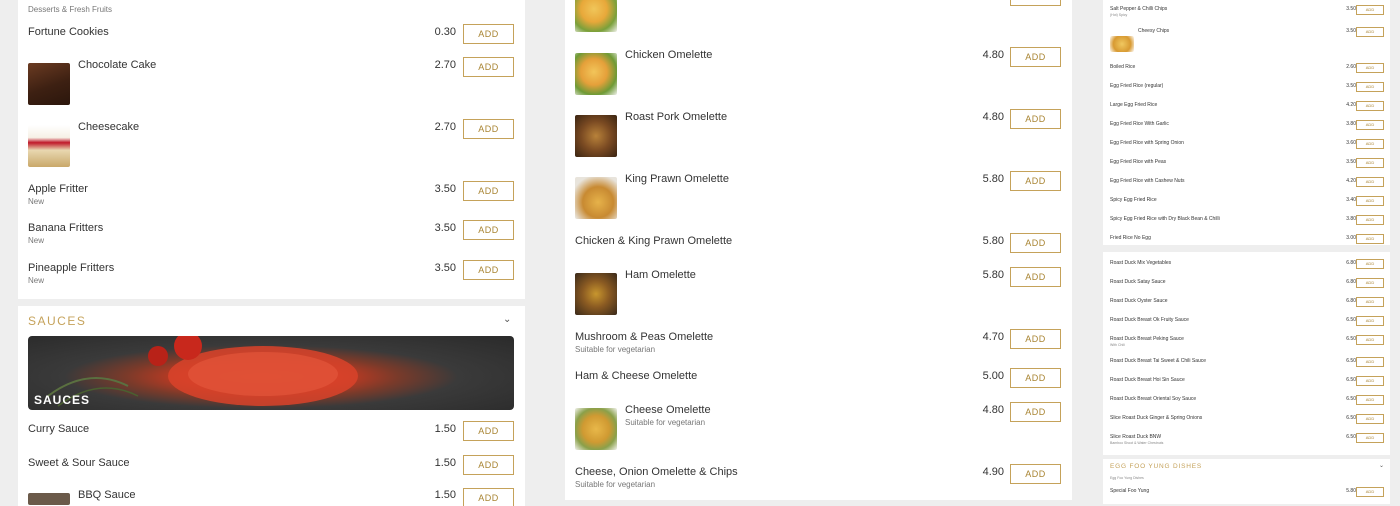 Image resolution: width=1400 pixels, height=506 pixels. What do you see at coordinates (445, 32) in the screenshot?
I see `item-price: 0.30` at bounding box center [445, 32].